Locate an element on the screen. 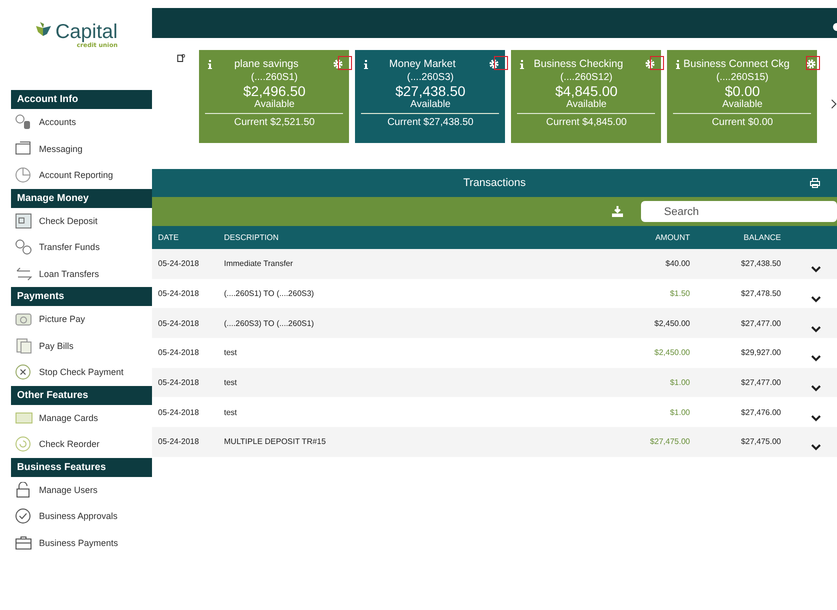 The height and width of the screenshot is (610, 837). sidebar-link: Manage Cards is located at coordinates (68, 417).